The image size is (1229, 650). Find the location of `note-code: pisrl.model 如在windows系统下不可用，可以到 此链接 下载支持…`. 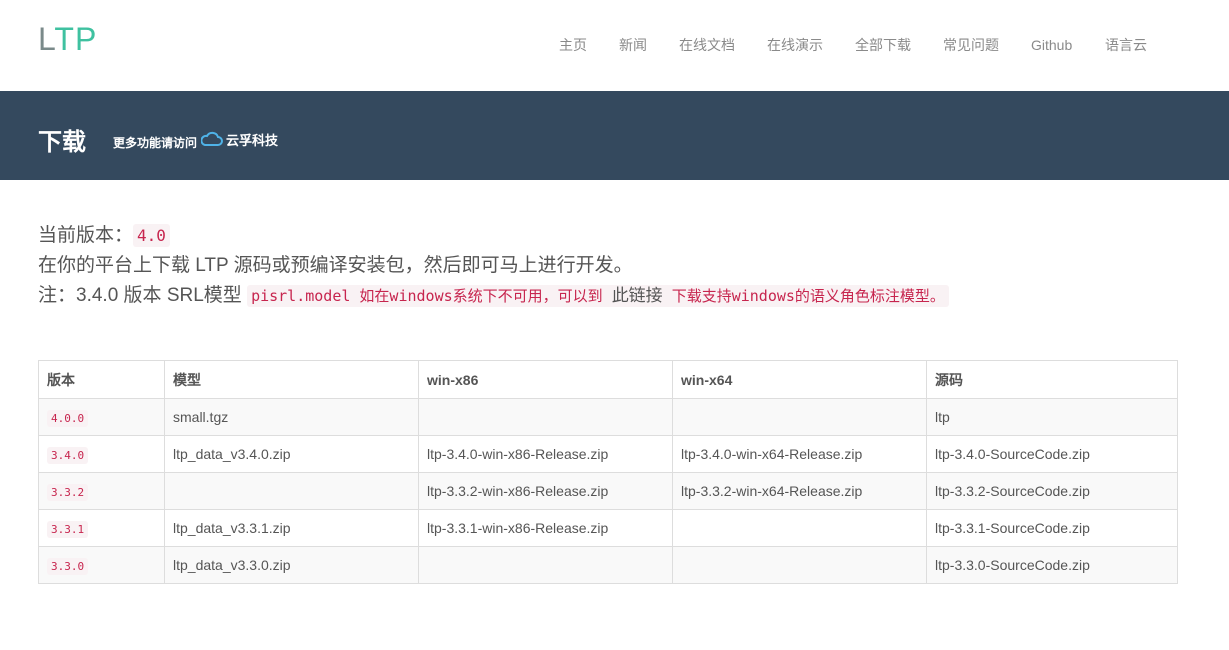

note-code: pisrl.model 如在windows系统下不可用，可以到 此链接 下载支持… is located at coordinates (598, 296).